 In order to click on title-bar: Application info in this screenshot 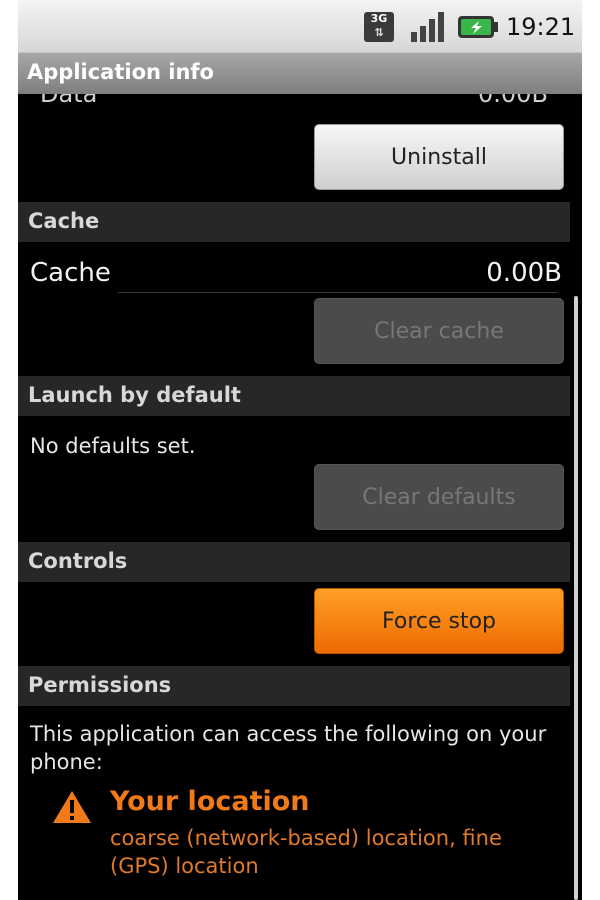, I will do `click(300, 73)`.